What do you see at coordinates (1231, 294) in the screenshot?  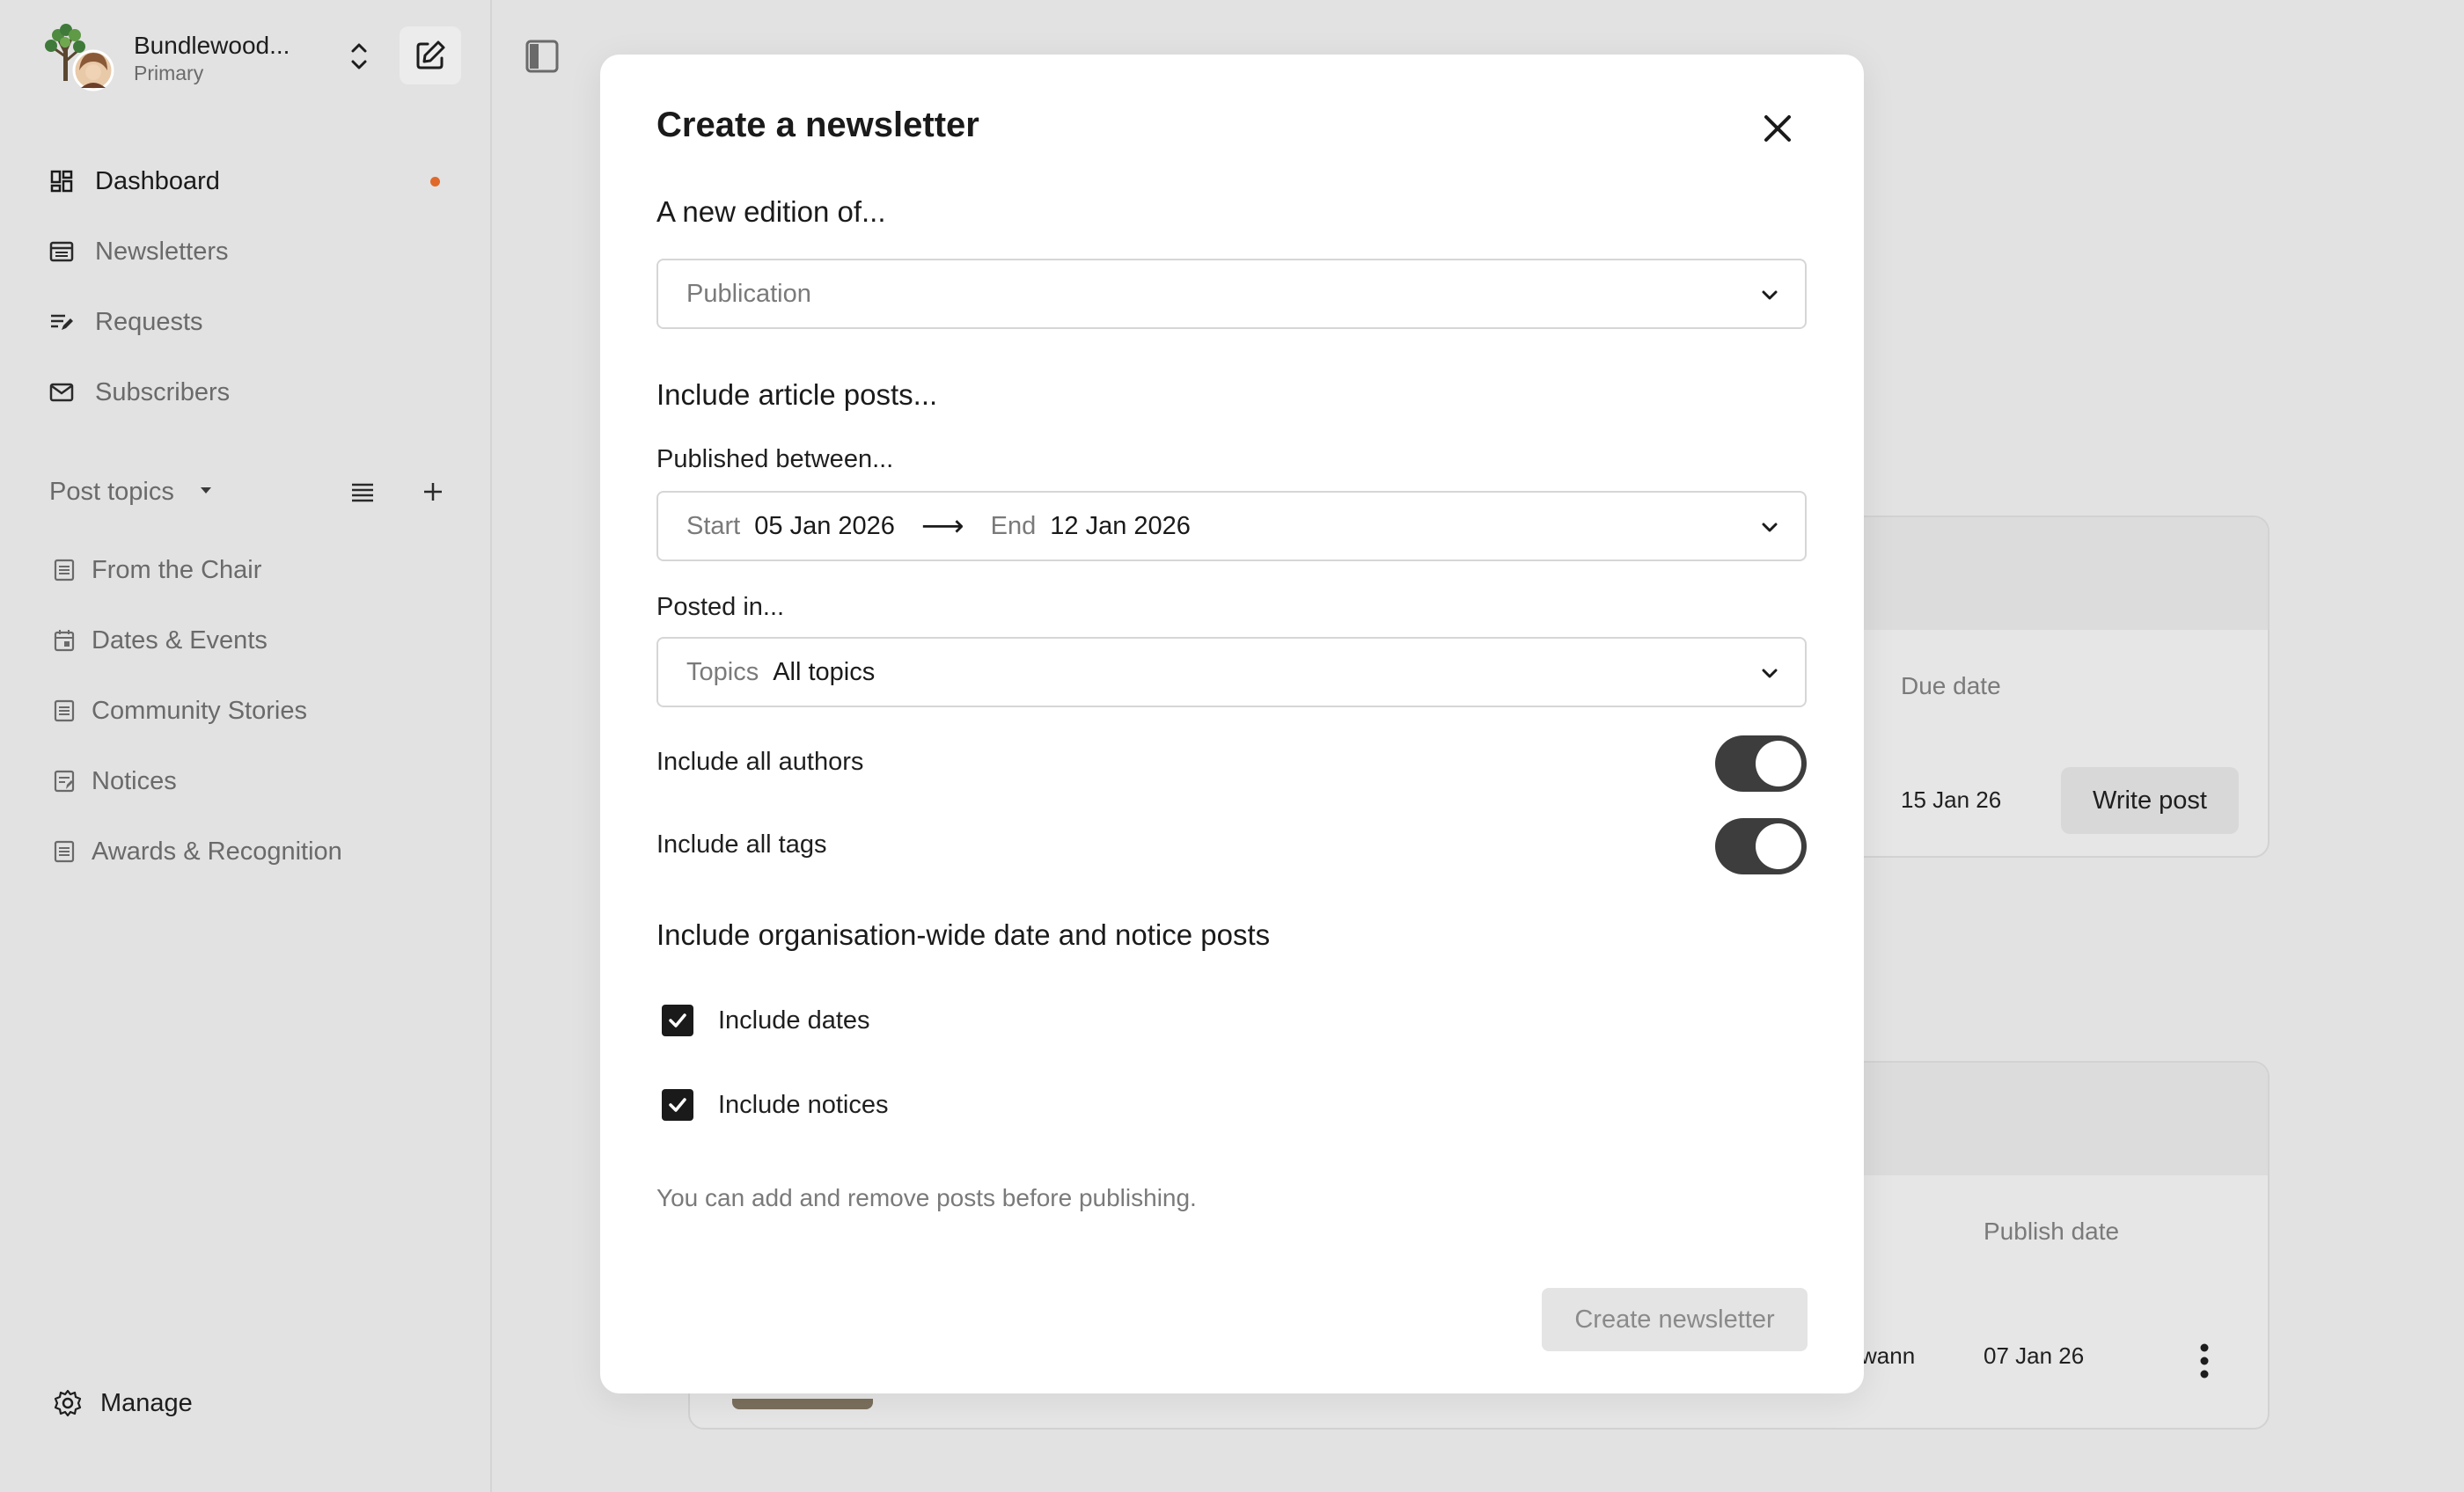 I see `publication-select: Publication` at bounding box center [1231, 294].